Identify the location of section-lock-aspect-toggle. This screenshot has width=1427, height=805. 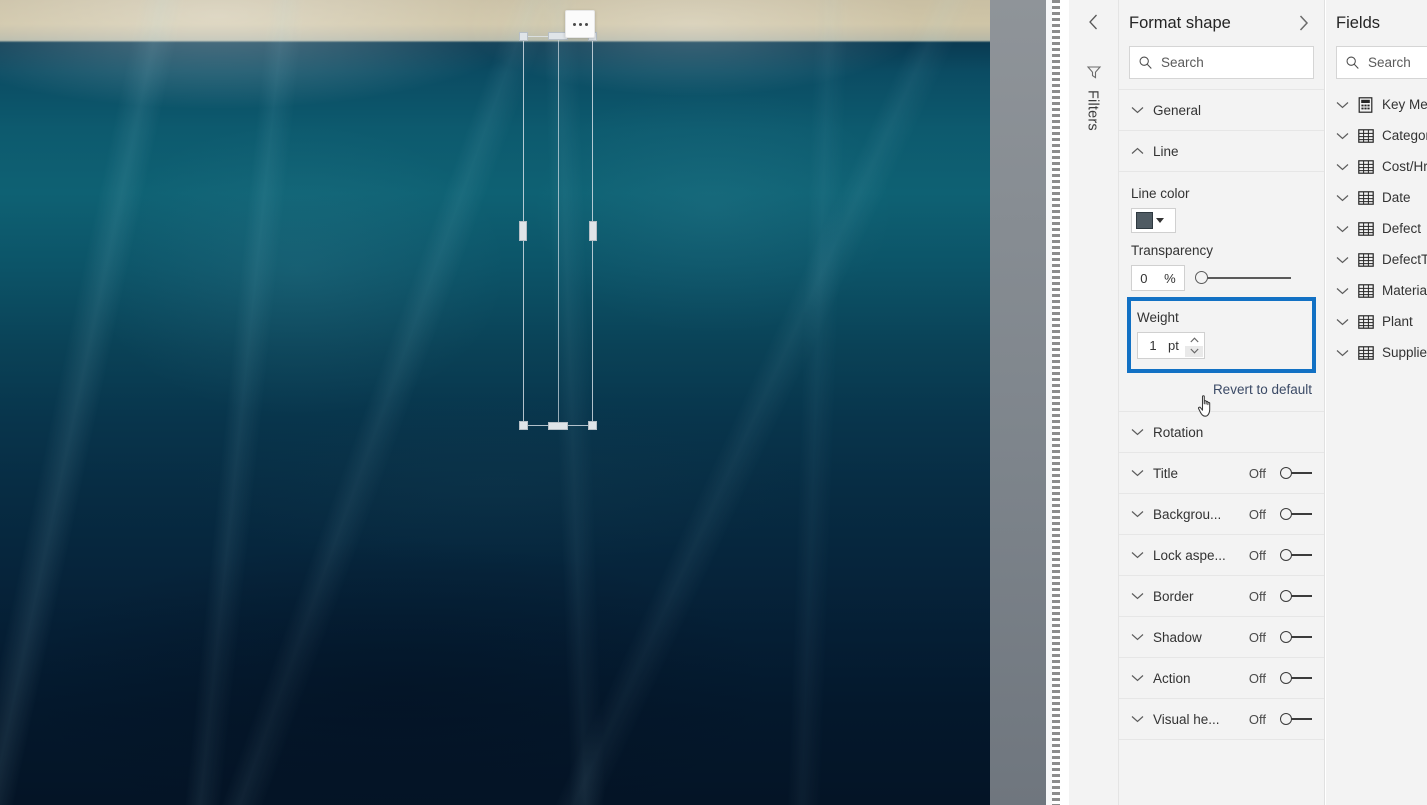
(1296, 555).